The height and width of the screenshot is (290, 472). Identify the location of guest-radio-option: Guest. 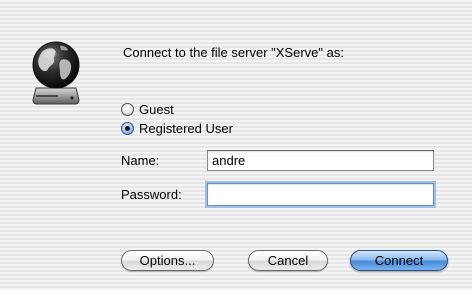
(147, 109).